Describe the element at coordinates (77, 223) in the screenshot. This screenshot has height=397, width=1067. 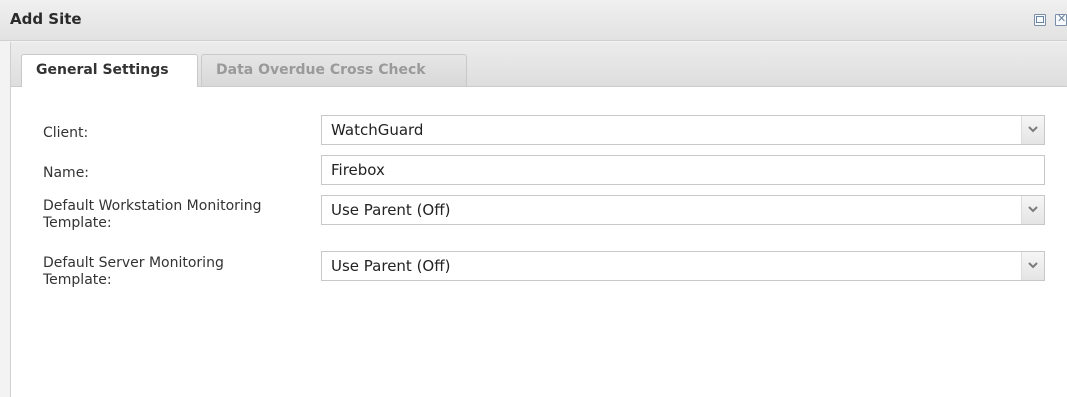
I see `workstation-template-label-line2: Template:` at that location.